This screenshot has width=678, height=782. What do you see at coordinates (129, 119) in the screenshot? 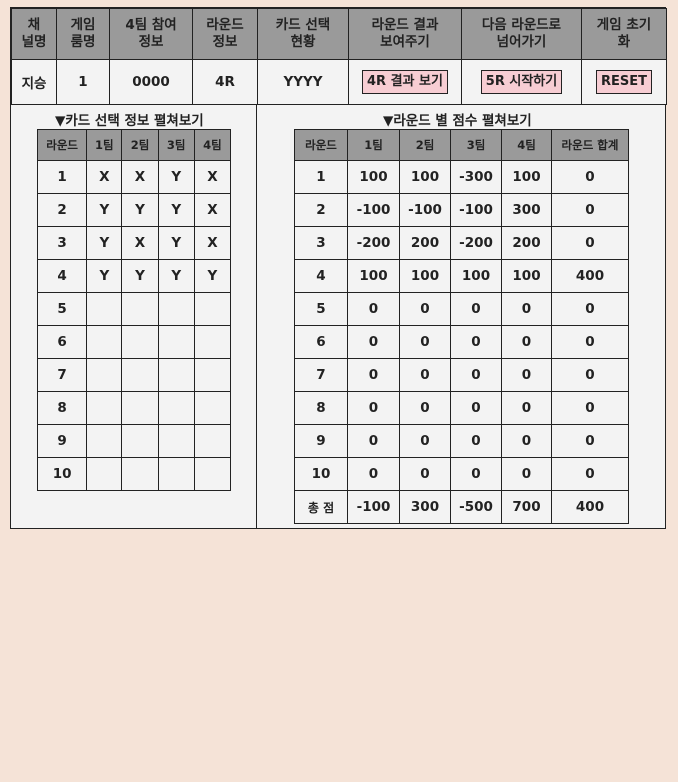
I see `card-section-toggle: ▼카드 선택 정보 펼쳐보기` at bounding box center [129, 119].